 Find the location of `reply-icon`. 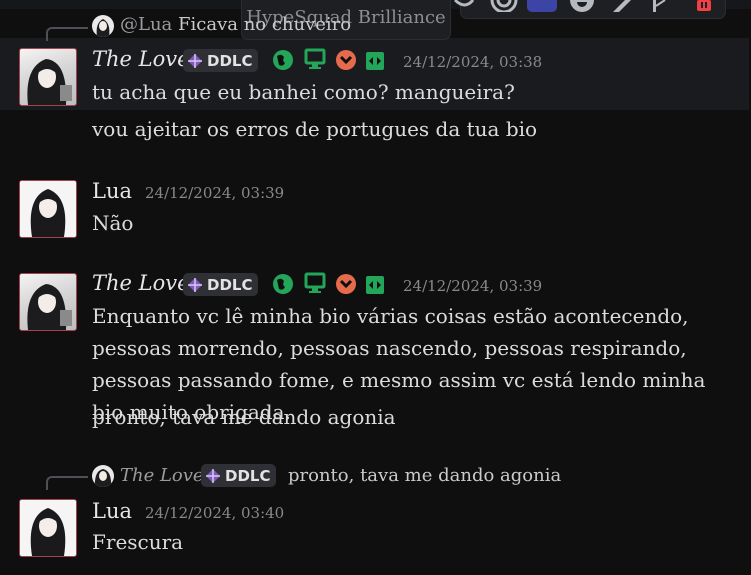

reply-icon is located at coordinates (464, 6).